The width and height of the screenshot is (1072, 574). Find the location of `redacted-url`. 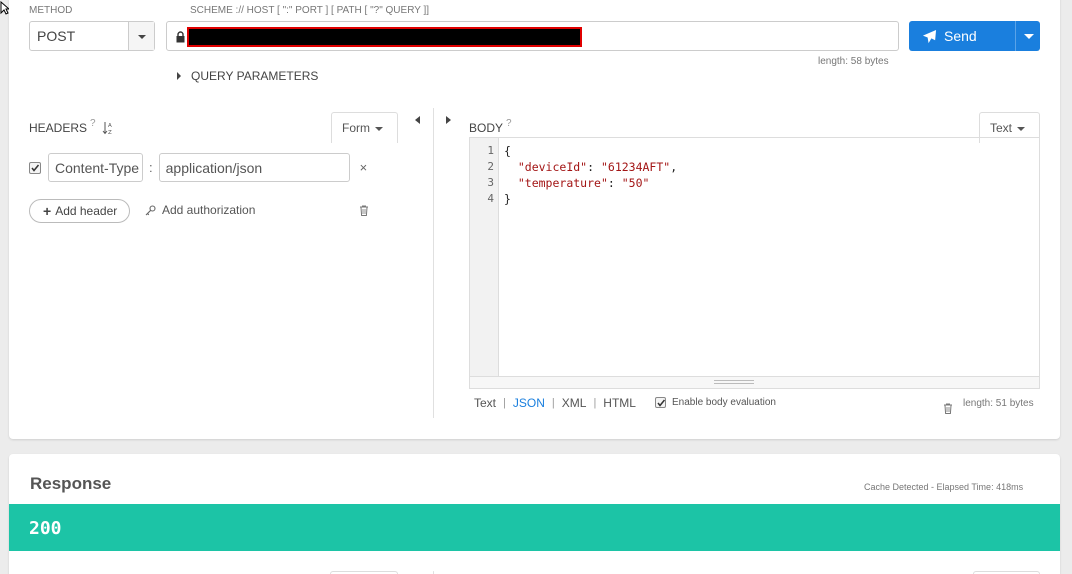

redacted-url is located at coordinates (384, 37).